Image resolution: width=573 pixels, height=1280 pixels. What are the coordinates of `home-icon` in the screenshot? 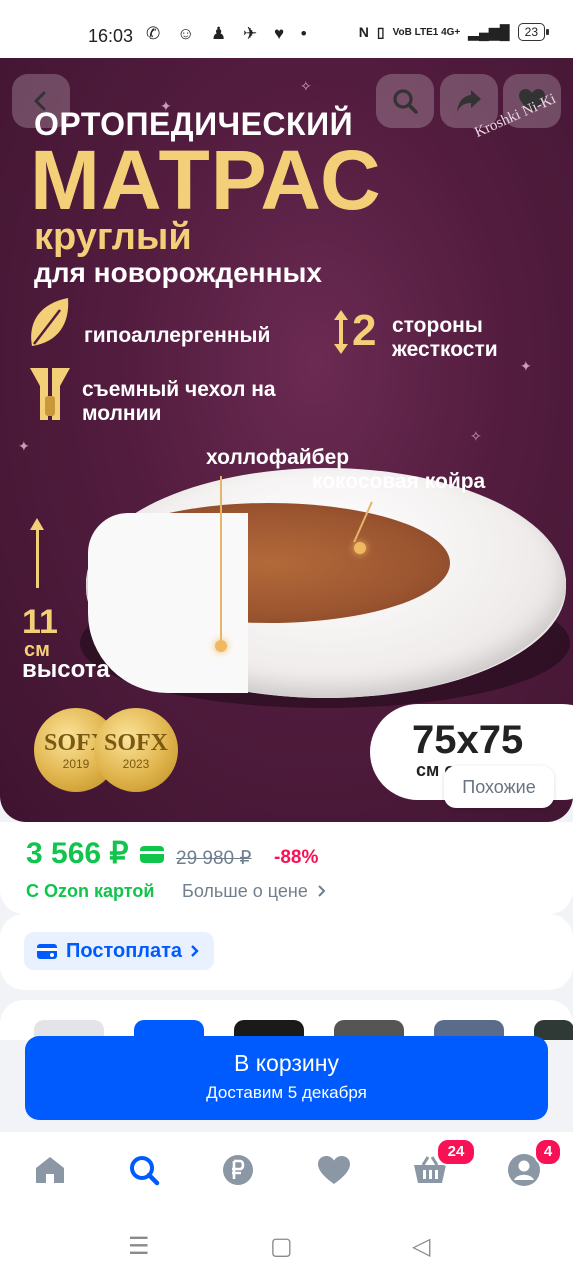 It's located at (50, 1170).